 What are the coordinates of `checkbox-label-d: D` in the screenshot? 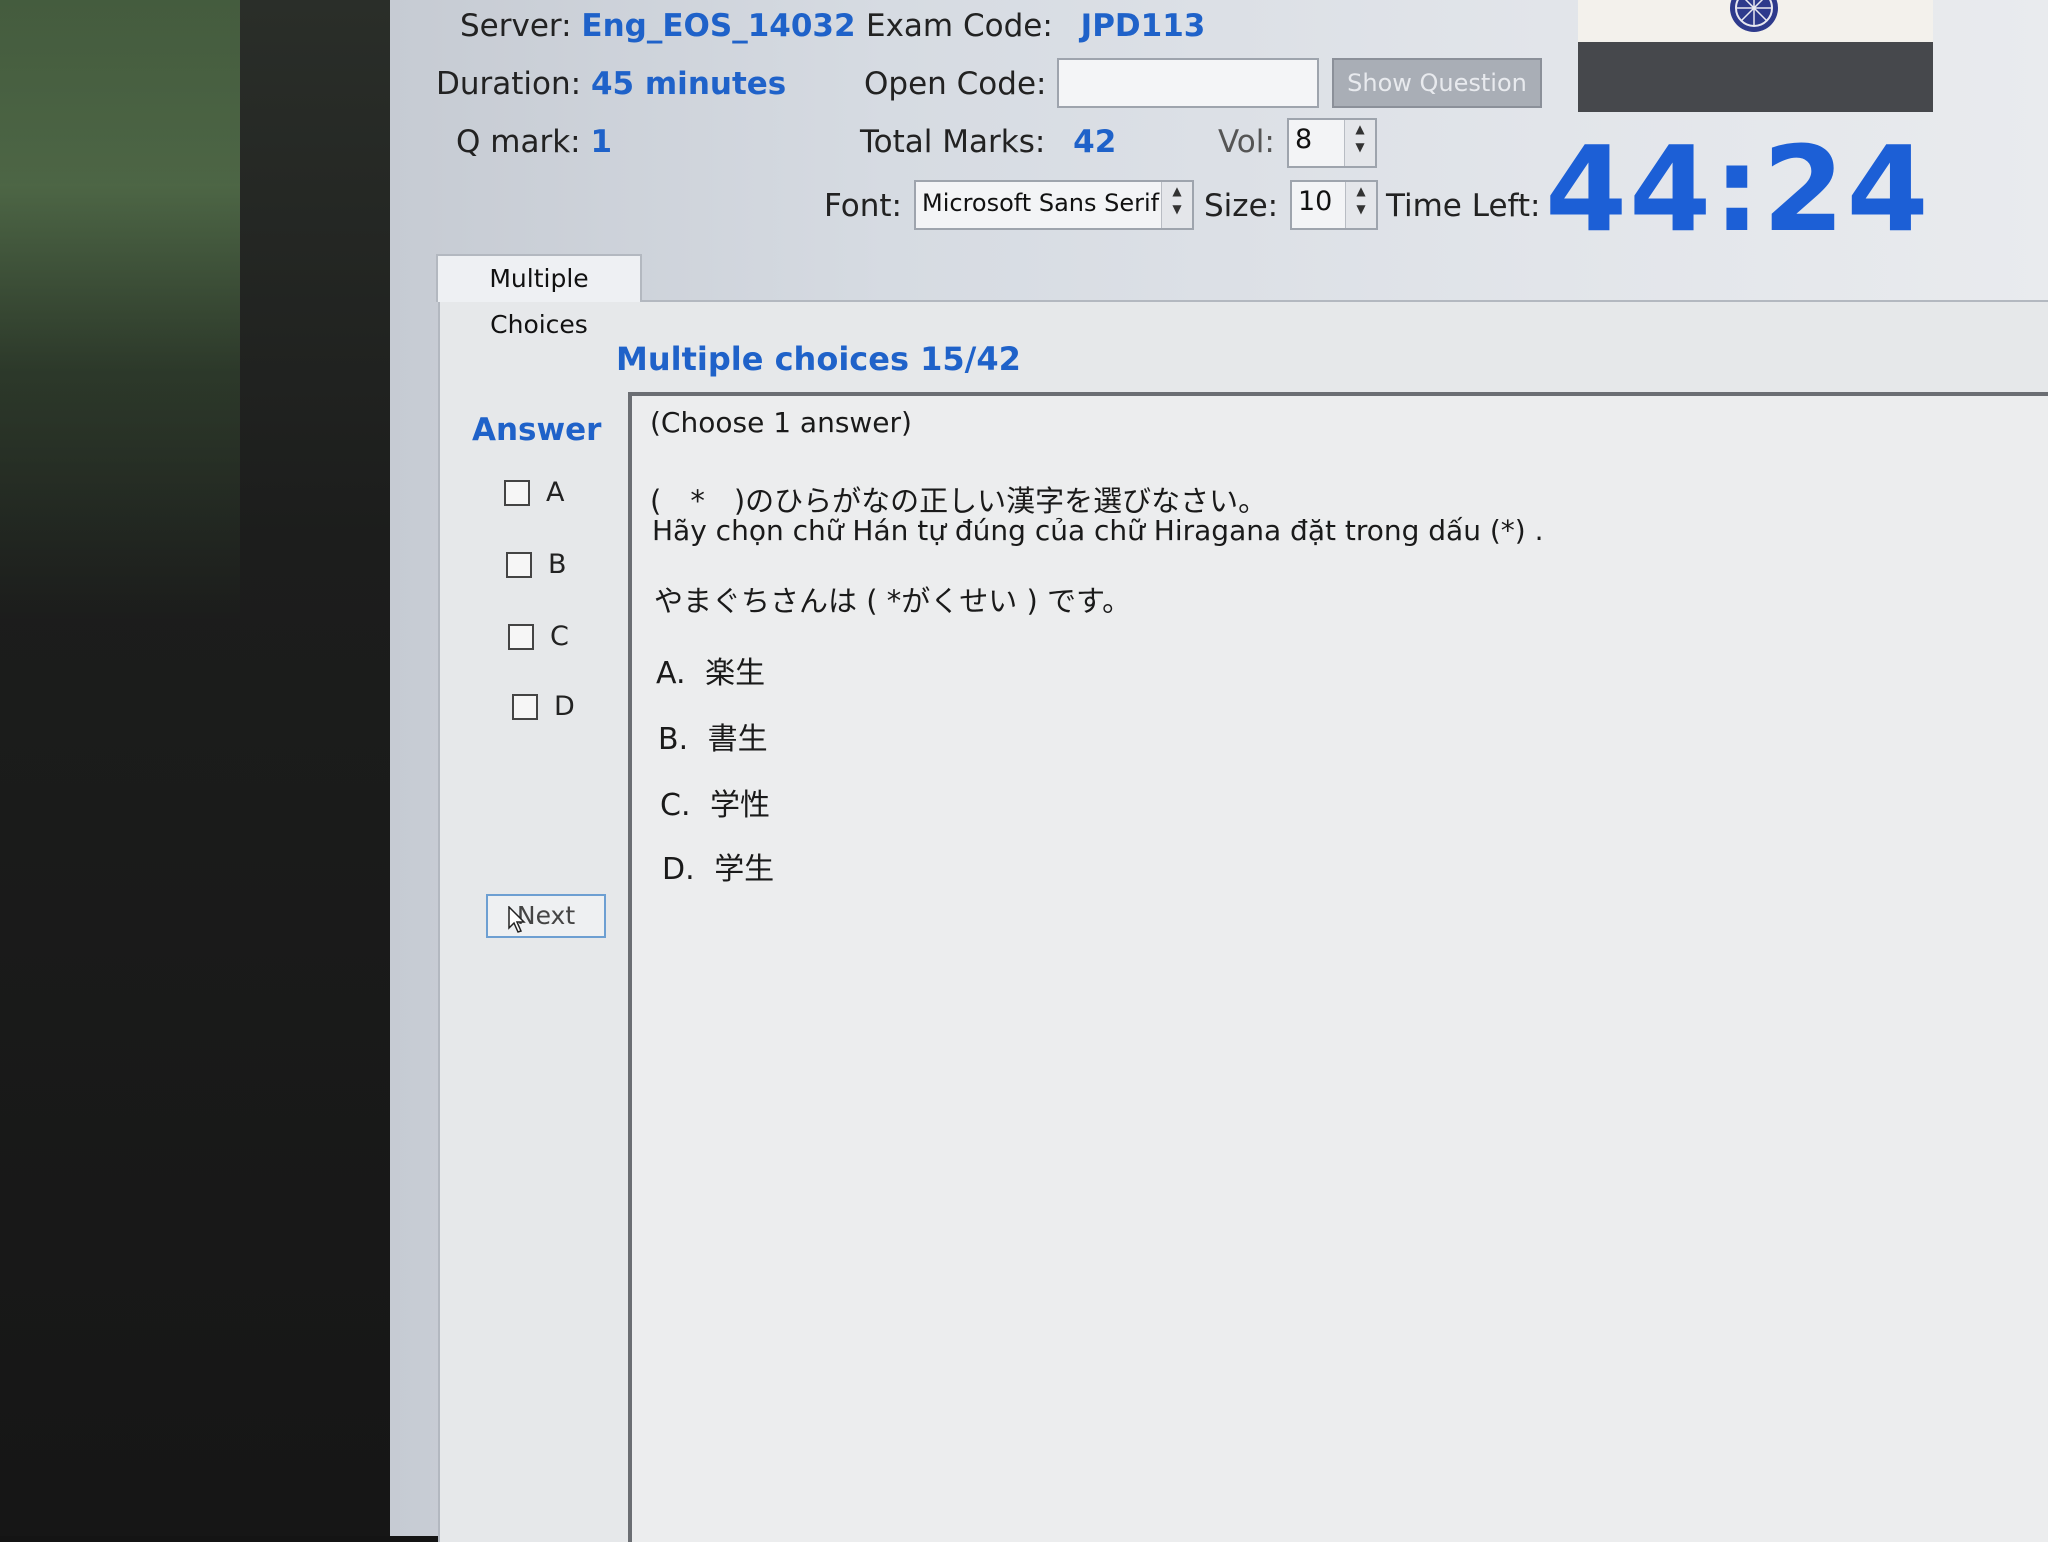 It's located at (564, 706).